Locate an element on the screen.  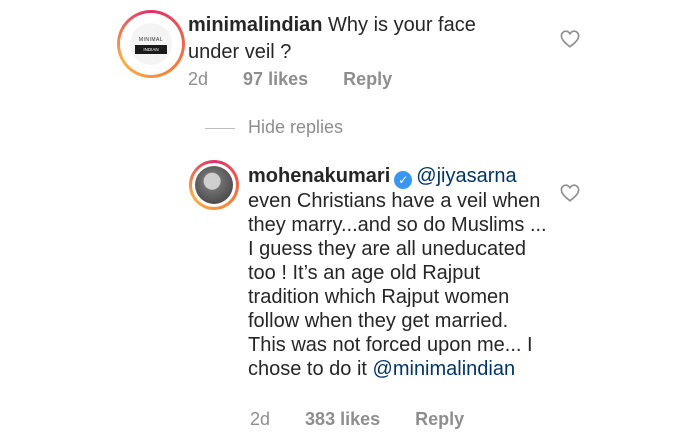
comment-meta: 2d 97 likes Reply is located at coordinates (305, 79).